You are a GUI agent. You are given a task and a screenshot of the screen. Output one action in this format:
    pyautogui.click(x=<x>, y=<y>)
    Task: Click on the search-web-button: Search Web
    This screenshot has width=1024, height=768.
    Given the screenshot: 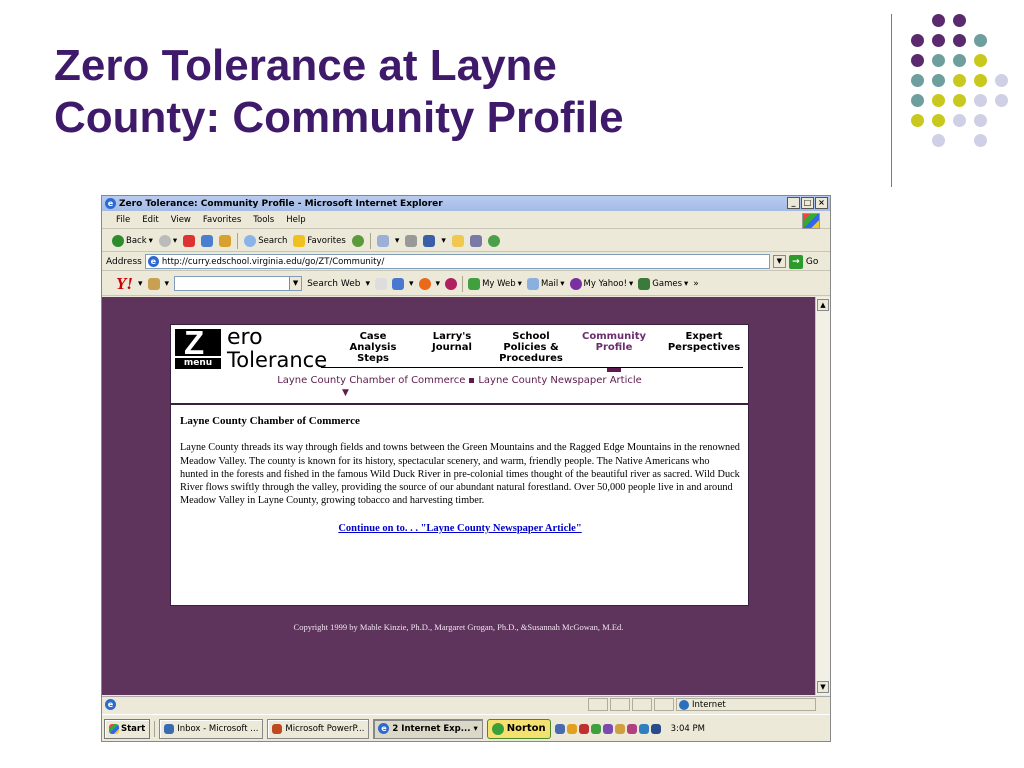 What is the action you would take?
    pyautogui.click(x=333, y=284)
    